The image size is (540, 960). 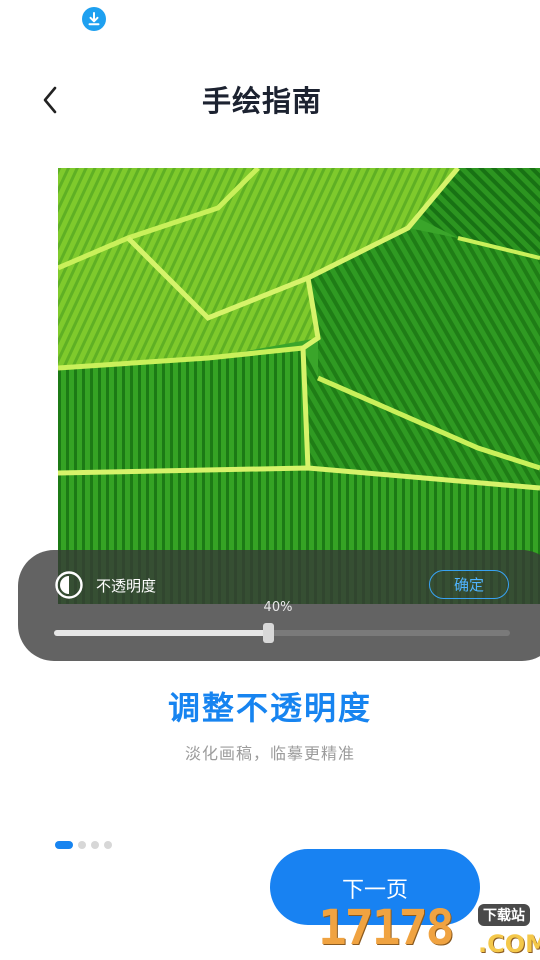 I want to click on opacity-panel: 不透明度 确定 40%, so click(x=279, y=605).